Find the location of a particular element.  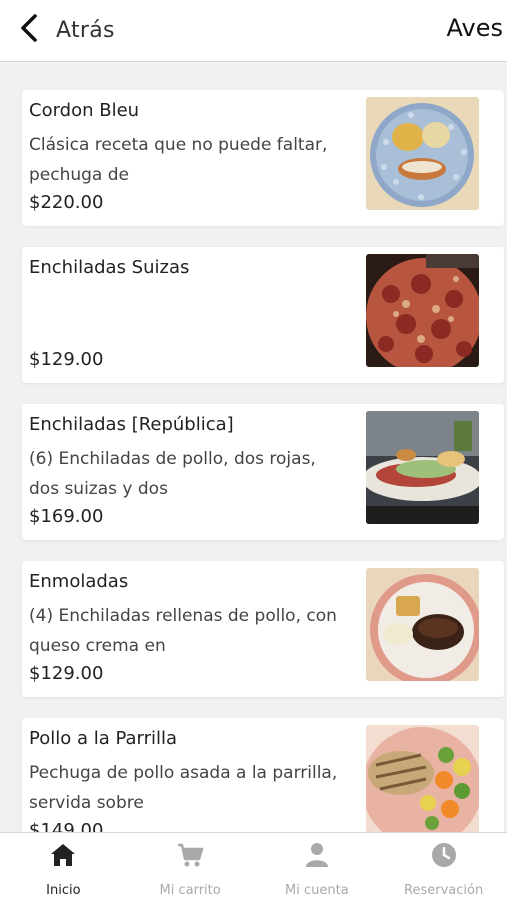

chevron-left-icon is located at coordinates (29, 30).